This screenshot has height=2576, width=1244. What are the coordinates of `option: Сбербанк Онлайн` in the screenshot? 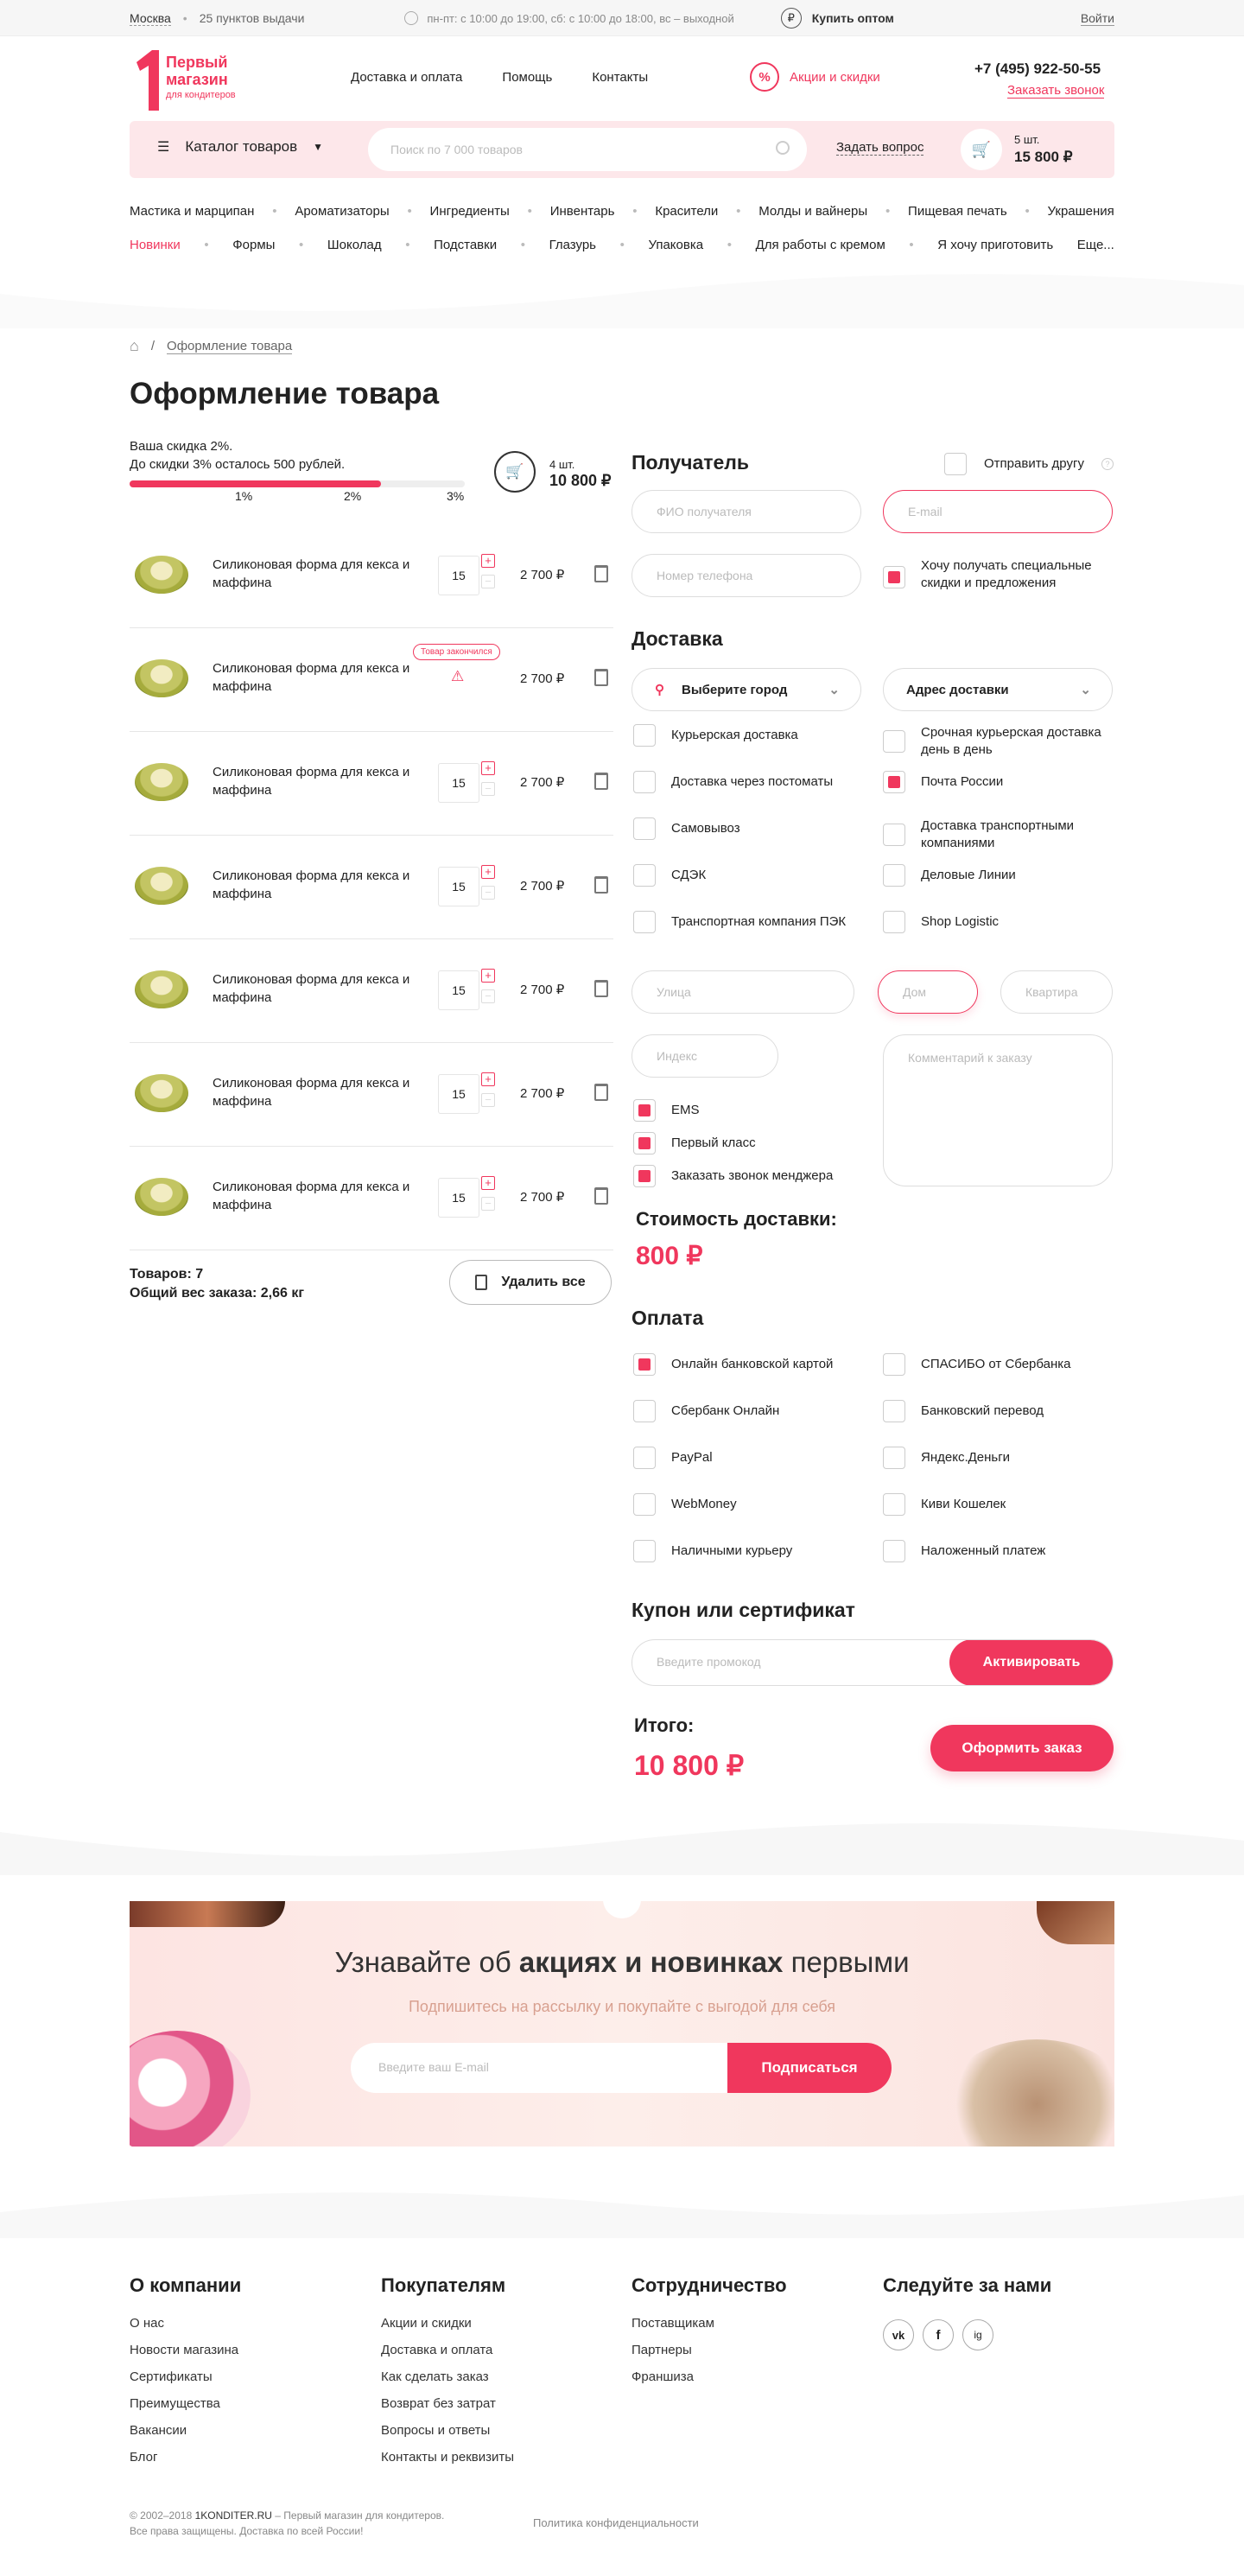 It's located at (706, 1411).